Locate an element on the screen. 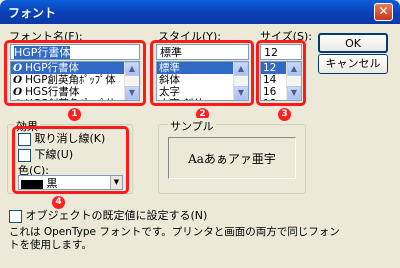 The width and height of the screenshot is (400, 268). color-value: 黒 is located at coordinates (52, 183).